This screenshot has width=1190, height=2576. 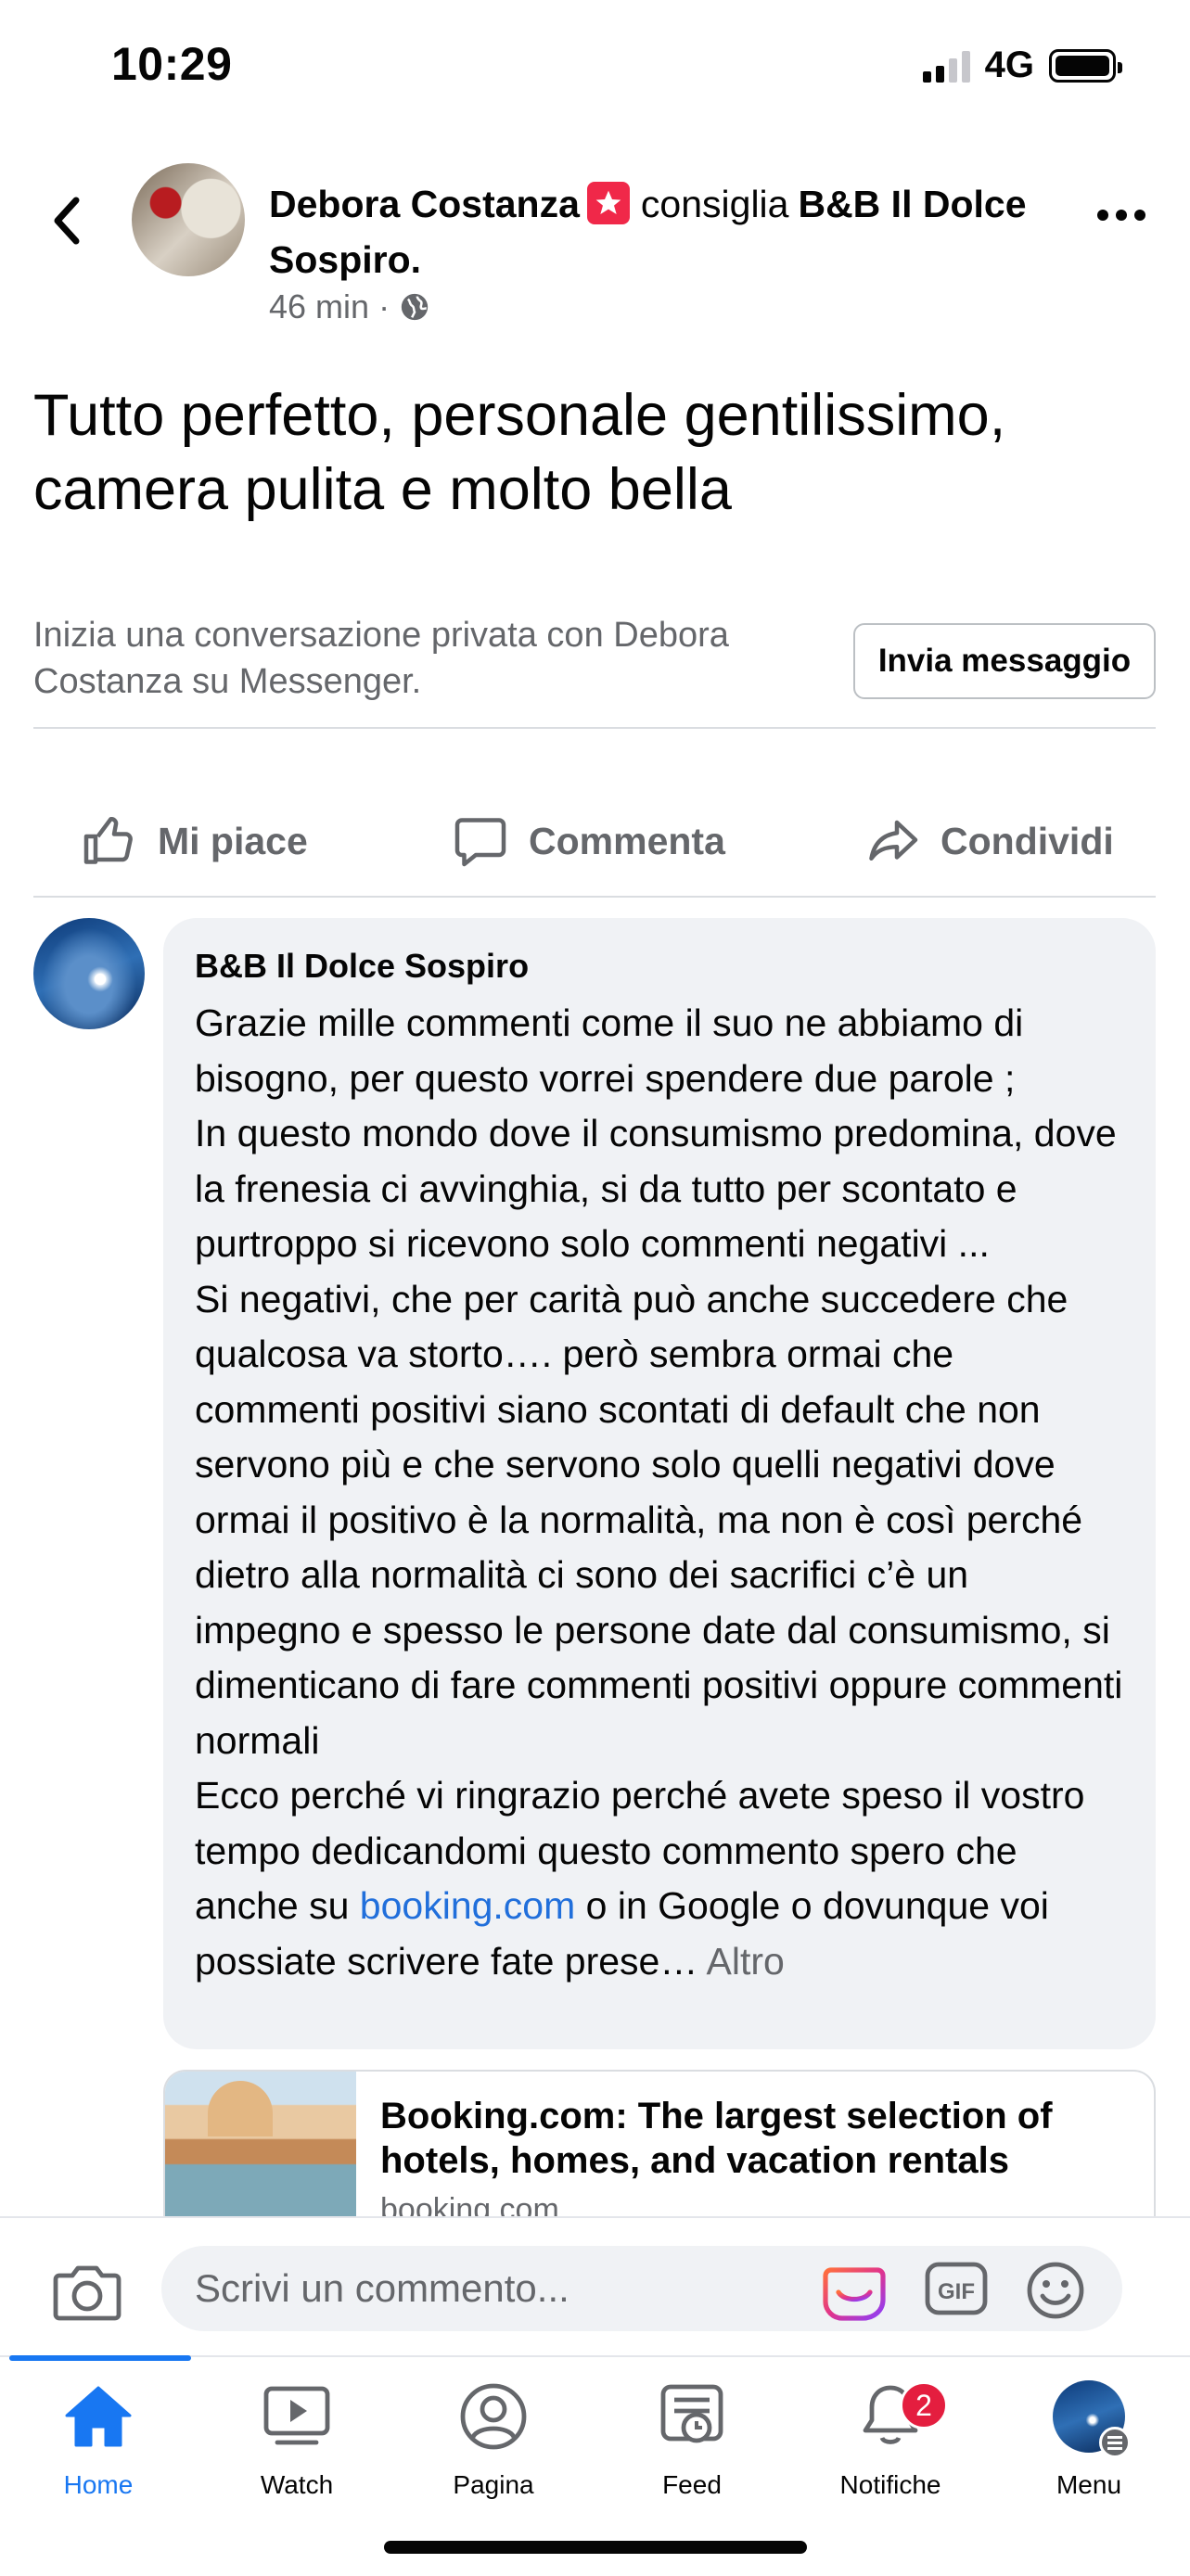 I want to click on nav-notifications-label: Notifiche, so click(x=890, y=2485).